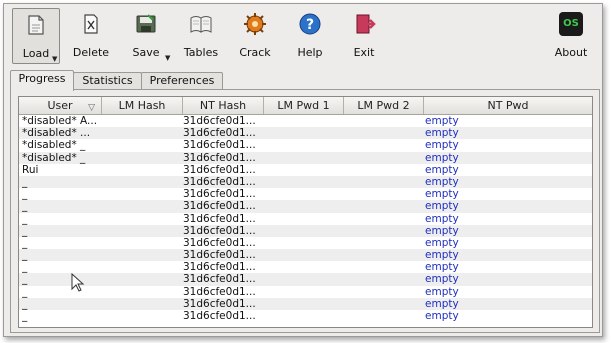 Image resolution: width=611 pixels, height=343 pixels. What do you see at coordinates (201, 24) in the screenshot?
I see `tables-icon` at bounding box center [201, 24].